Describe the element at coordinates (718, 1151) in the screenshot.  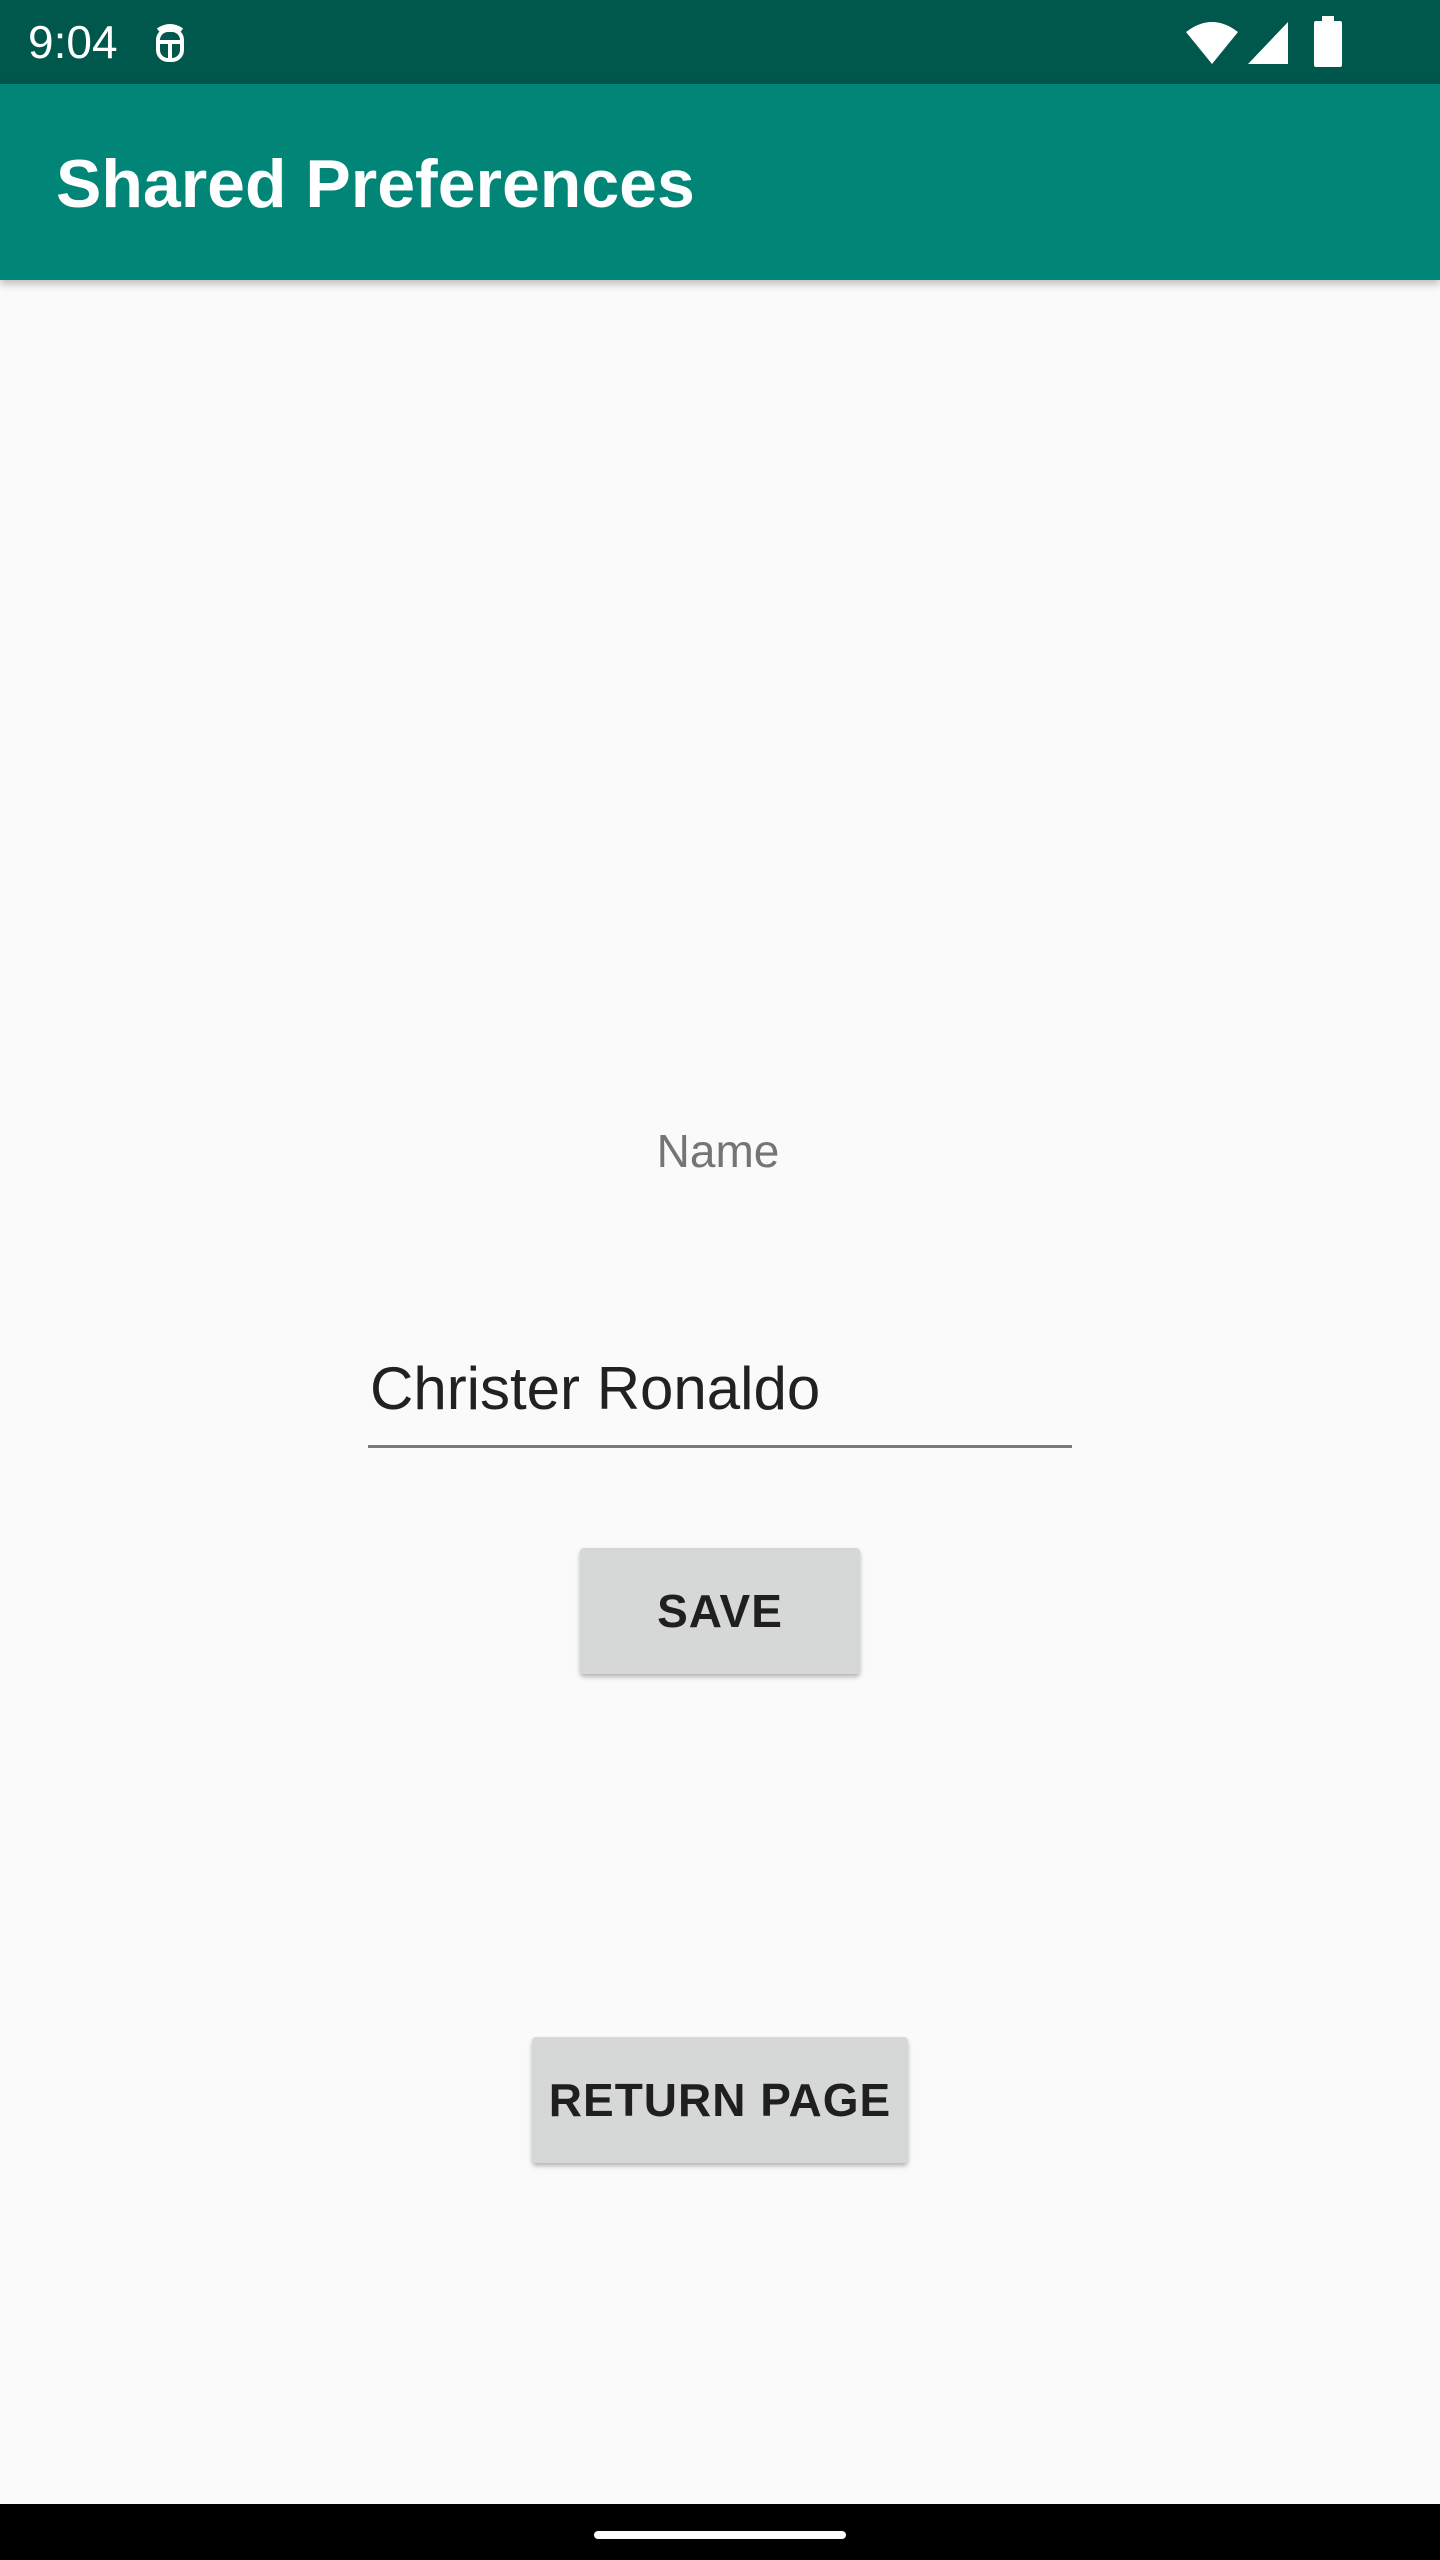
I see `name-label: Name` at that location.